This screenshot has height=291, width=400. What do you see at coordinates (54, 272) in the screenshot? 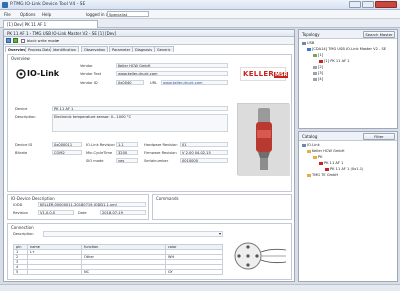
I see `cell-name` at bounding box center [54, 272].